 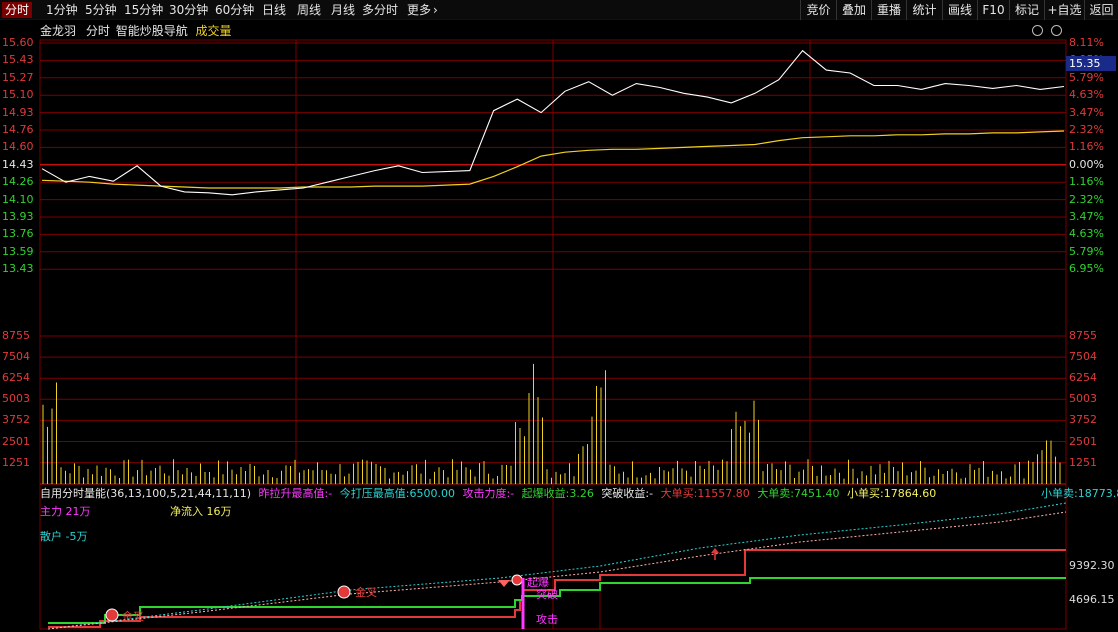 I want to click on f7-label: 大单卖:, so click(x=776, y=493).